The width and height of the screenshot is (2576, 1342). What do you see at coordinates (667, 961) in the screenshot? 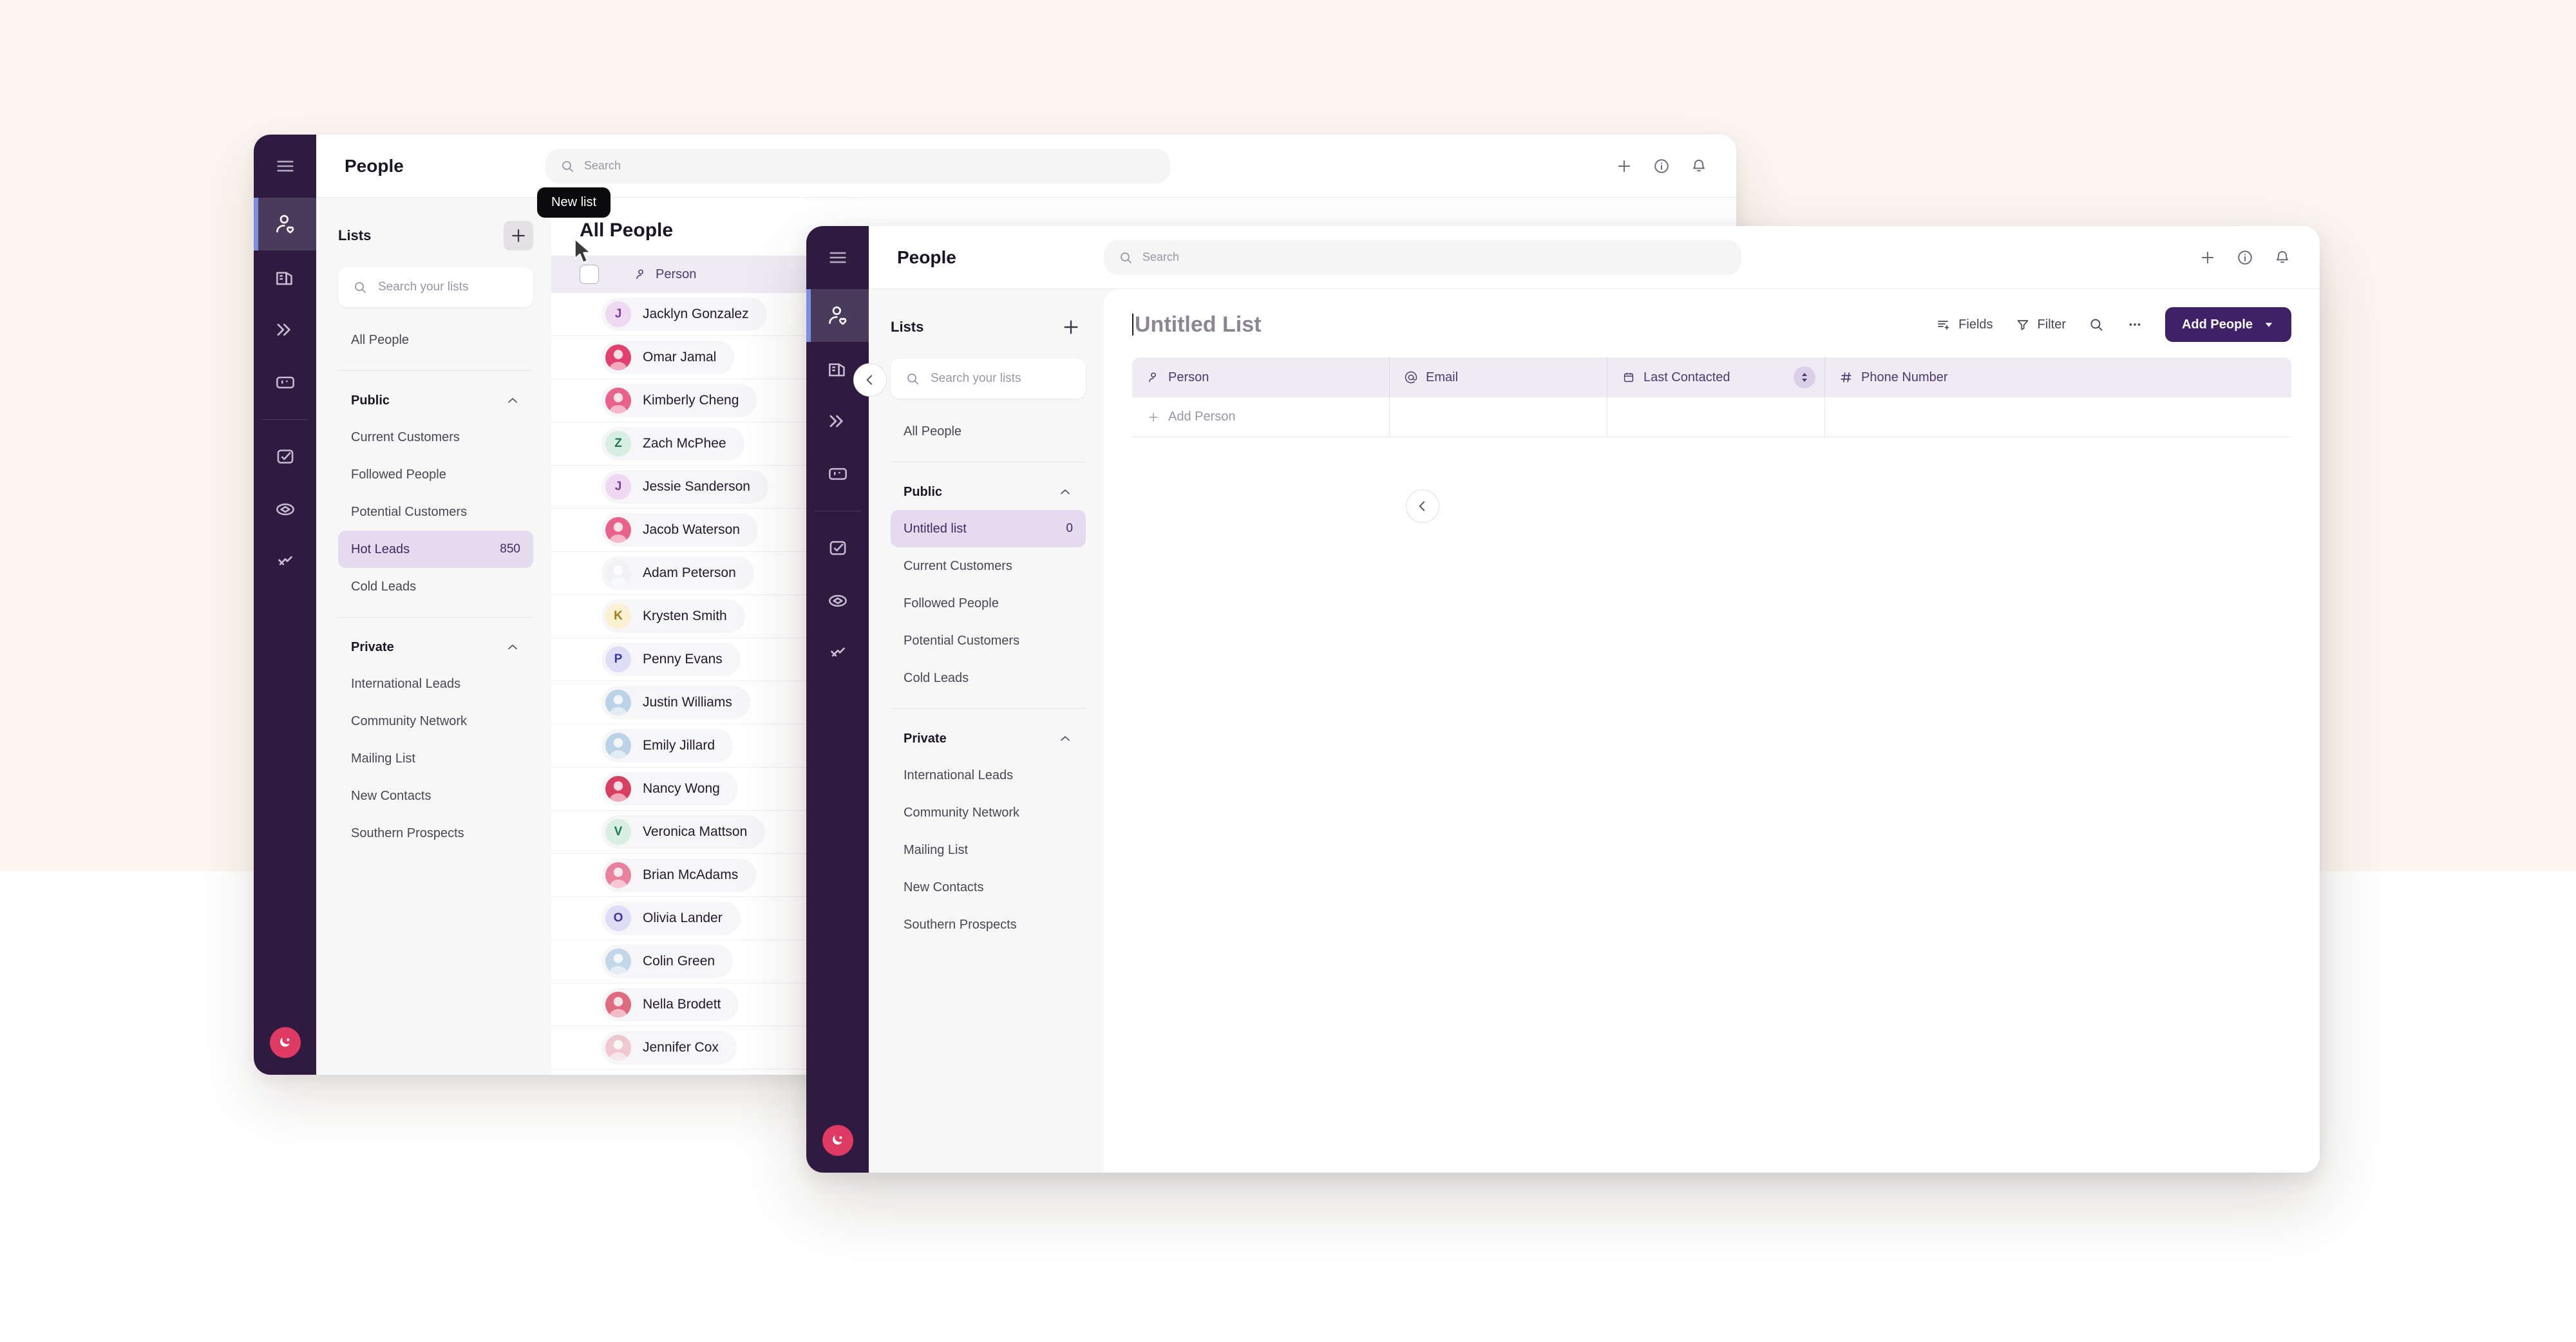
I see `person-chip: Colin Green` at bounding box center [667, 961].